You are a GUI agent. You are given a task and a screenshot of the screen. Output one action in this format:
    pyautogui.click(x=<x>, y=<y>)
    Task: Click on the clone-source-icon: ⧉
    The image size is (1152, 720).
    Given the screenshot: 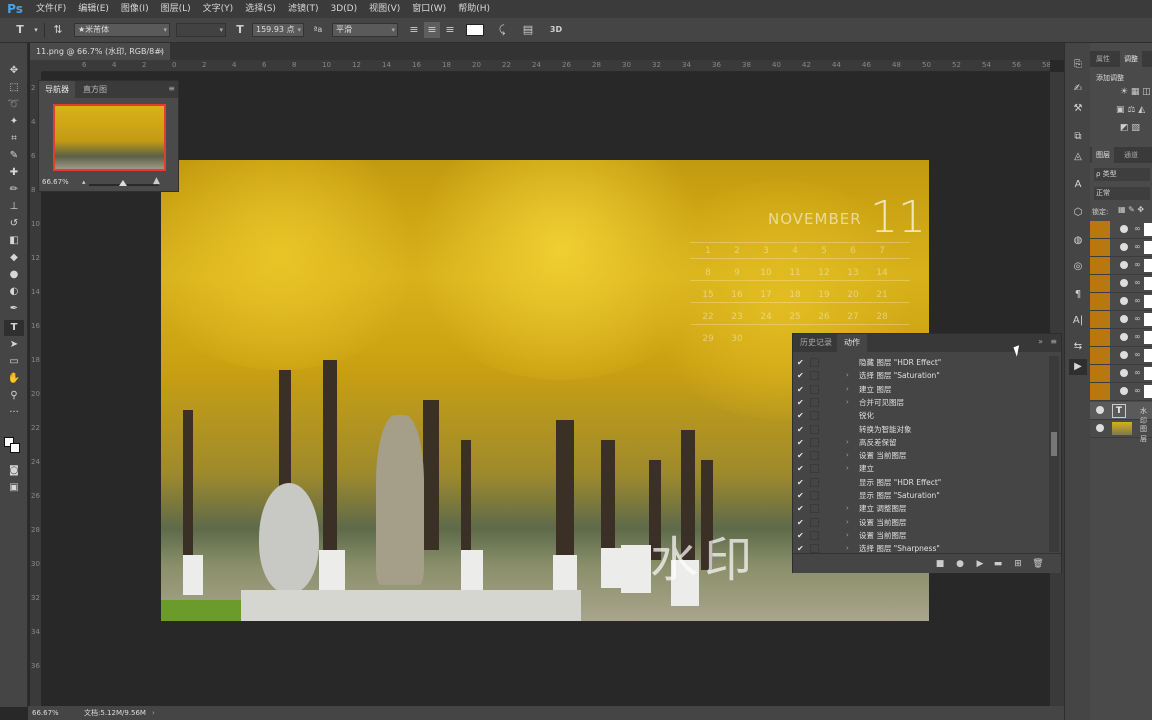 What is the action you would take?
    pyautogui.click(x=1078, y=137)
    